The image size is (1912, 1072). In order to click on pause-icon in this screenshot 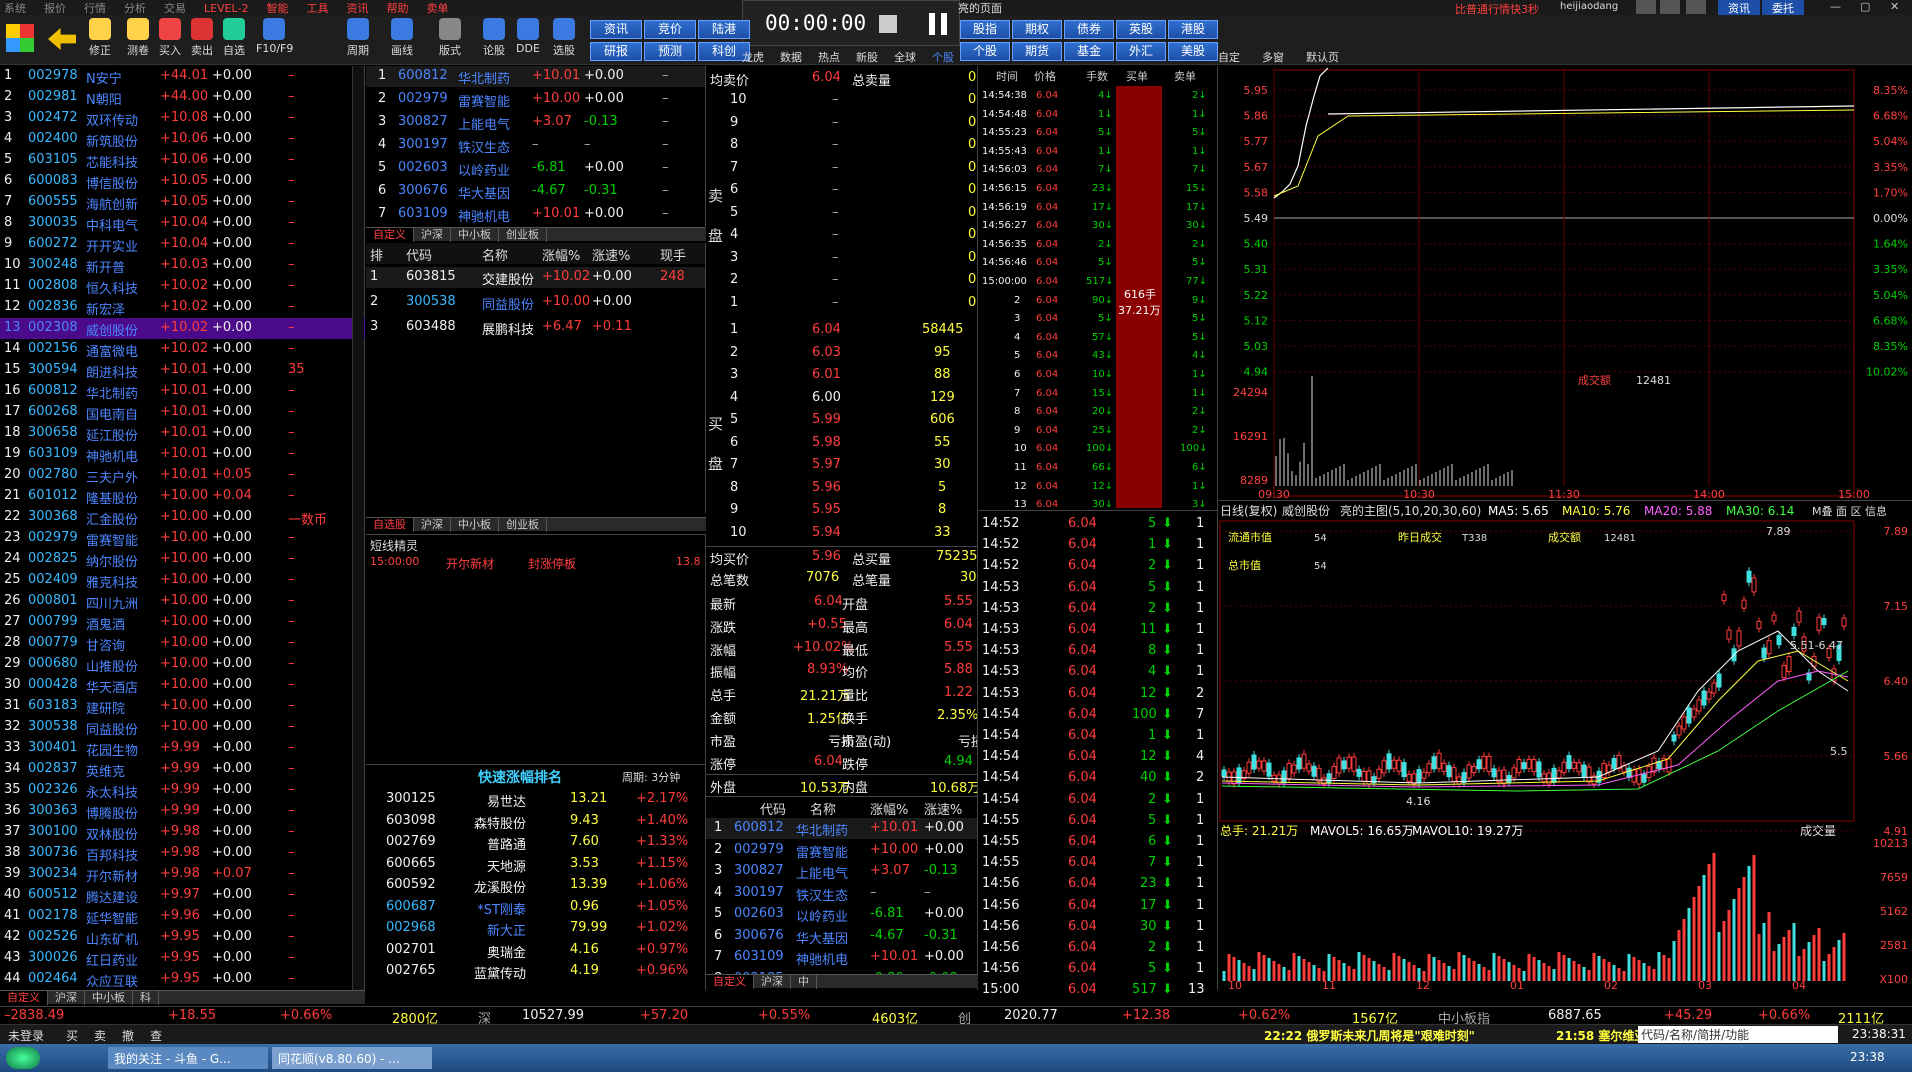, I will do `click(932, 24)`.